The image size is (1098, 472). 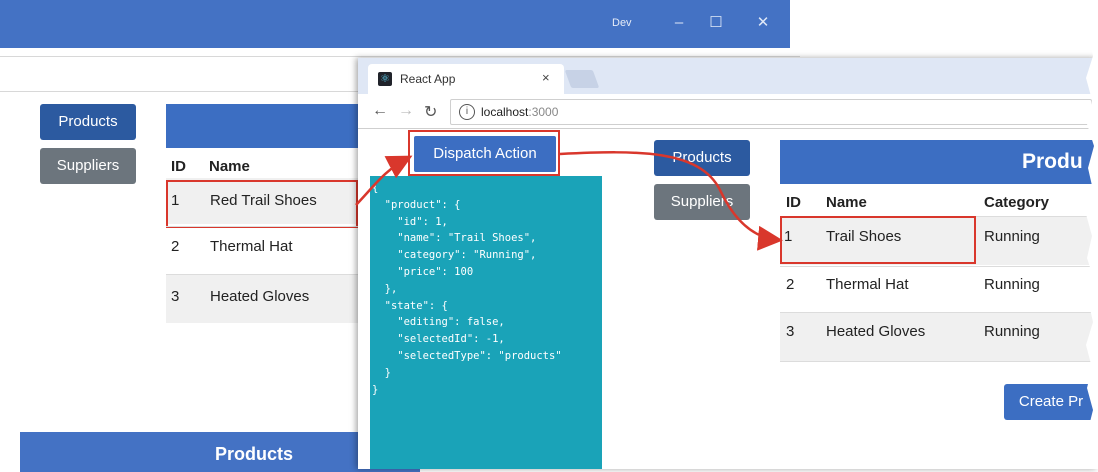 I want to click on arrow-to-row, so click(x=671, y=201).